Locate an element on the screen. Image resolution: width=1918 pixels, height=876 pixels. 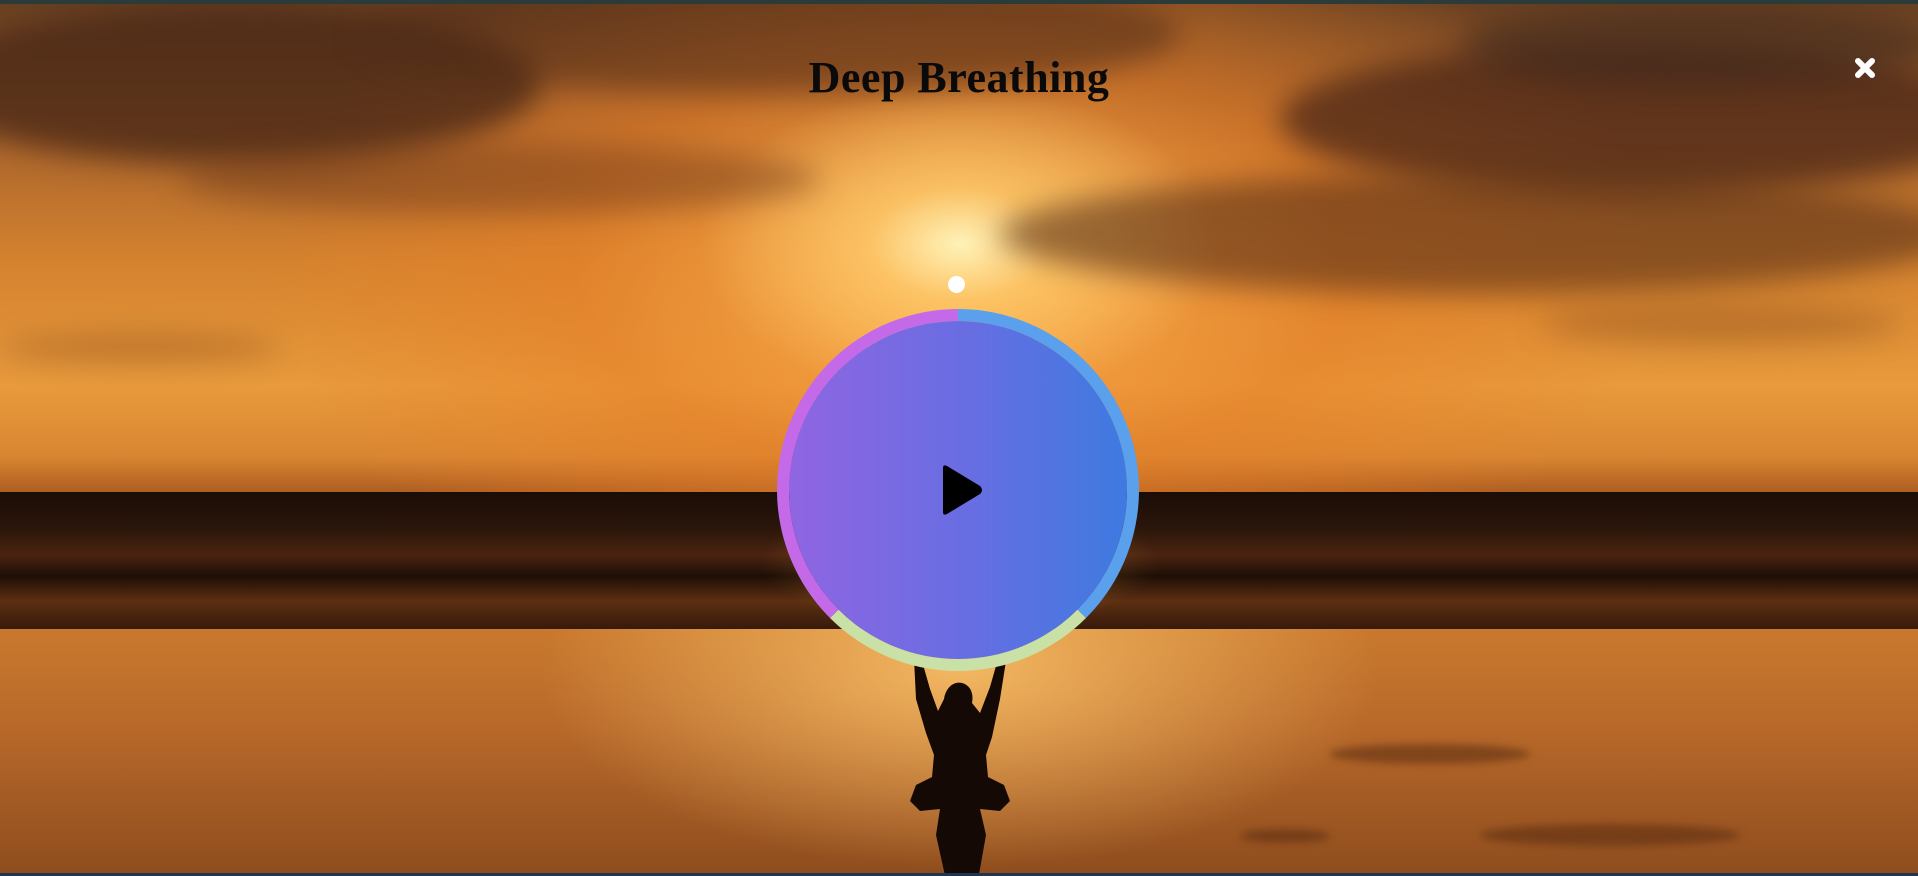
play-button is located at coordinates (958, 490).